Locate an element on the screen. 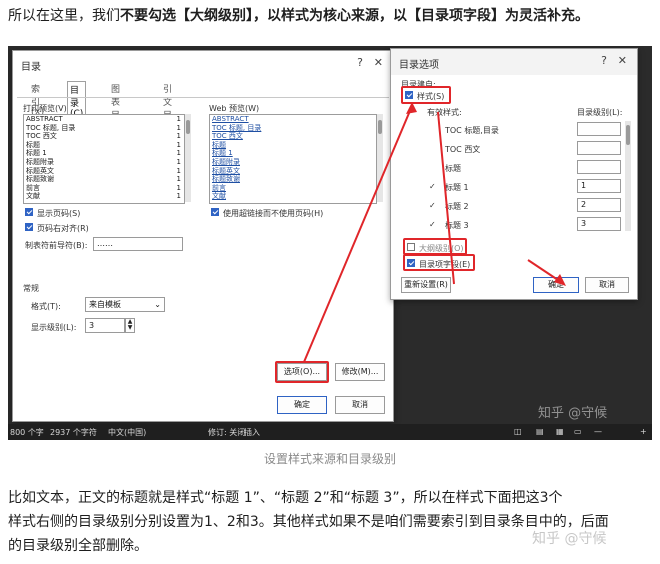 The height and width of the screenshot is (564, 660). status-track: 修订: 关闭 is located at coordinates (227, 432).